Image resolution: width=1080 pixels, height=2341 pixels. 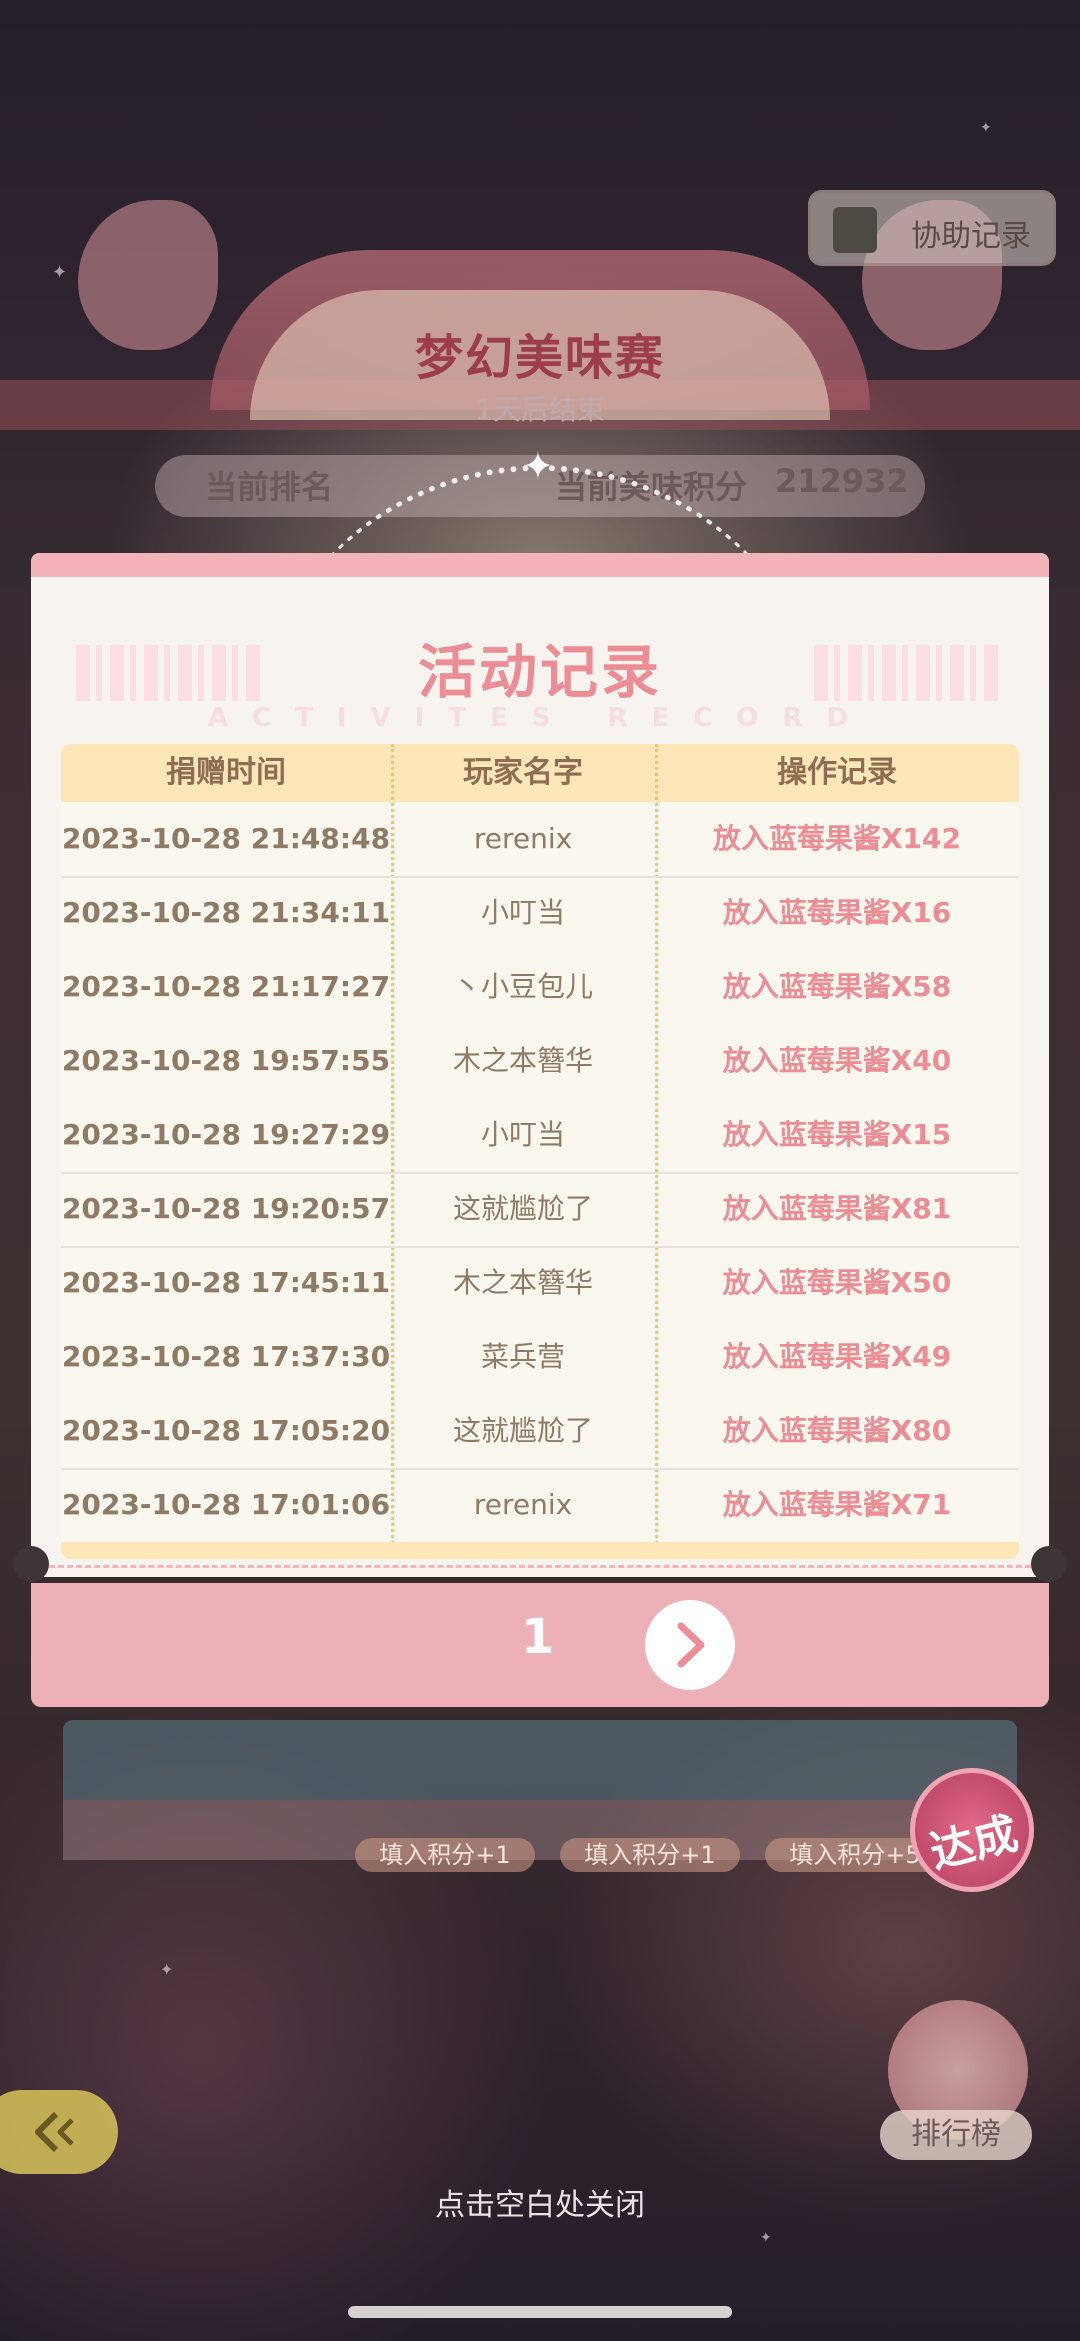 I want to click on donation-time: 2023-10-28 21:34:11, so click(x=226, y=912).